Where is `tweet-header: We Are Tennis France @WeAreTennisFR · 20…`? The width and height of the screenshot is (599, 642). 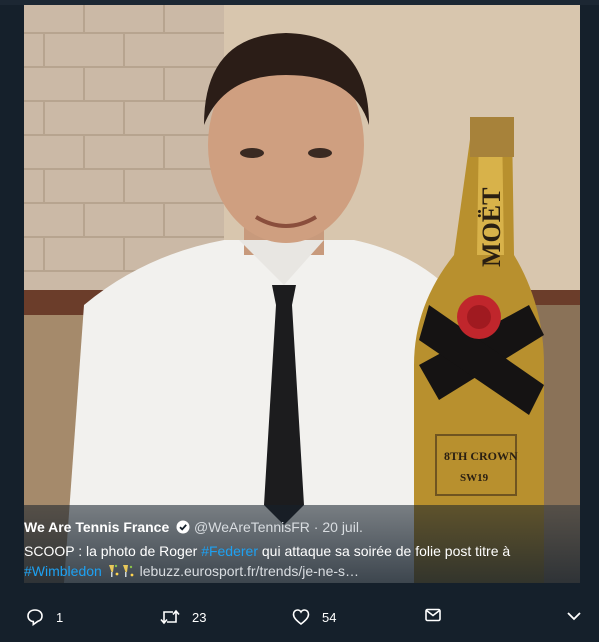 tweet-header: We Are Tennis France @WeAreTennisFR · 20… is located at coordinates (304, 527).